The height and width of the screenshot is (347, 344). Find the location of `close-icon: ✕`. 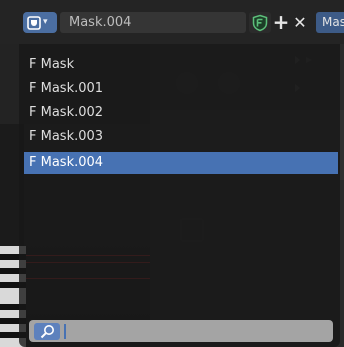

close-icon: ✕ is located at coordinates (300, 22).